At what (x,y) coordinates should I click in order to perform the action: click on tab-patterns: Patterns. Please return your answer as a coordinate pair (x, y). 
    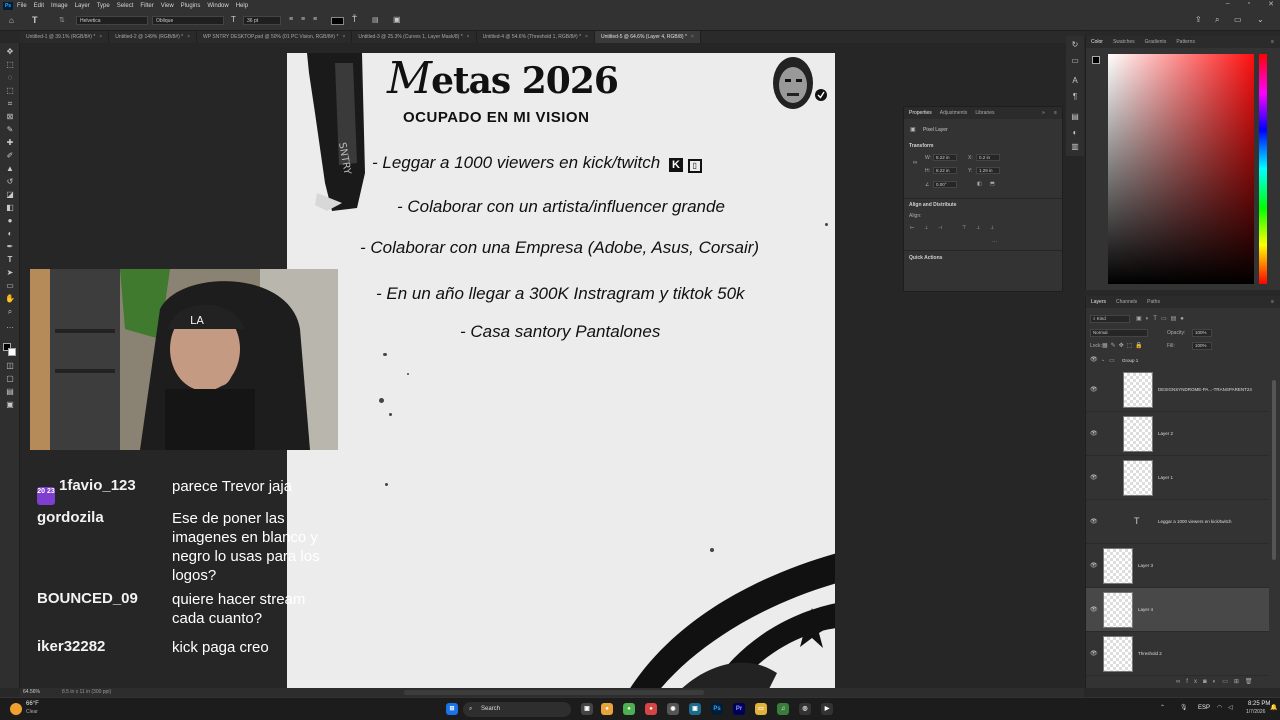
    Looking at the image, I should click on (1185, 42).